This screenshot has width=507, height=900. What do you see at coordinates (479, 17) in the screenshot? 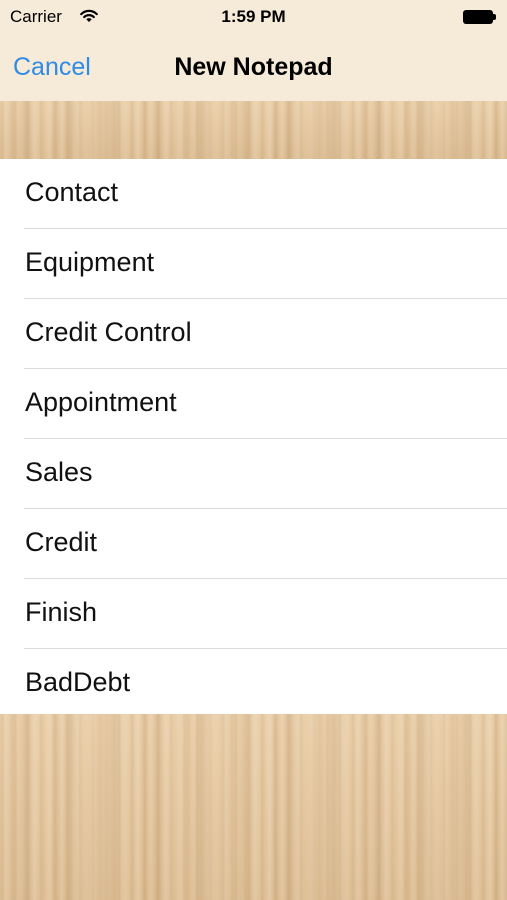
I see `battery-icon` at bounding box center [479, 17].